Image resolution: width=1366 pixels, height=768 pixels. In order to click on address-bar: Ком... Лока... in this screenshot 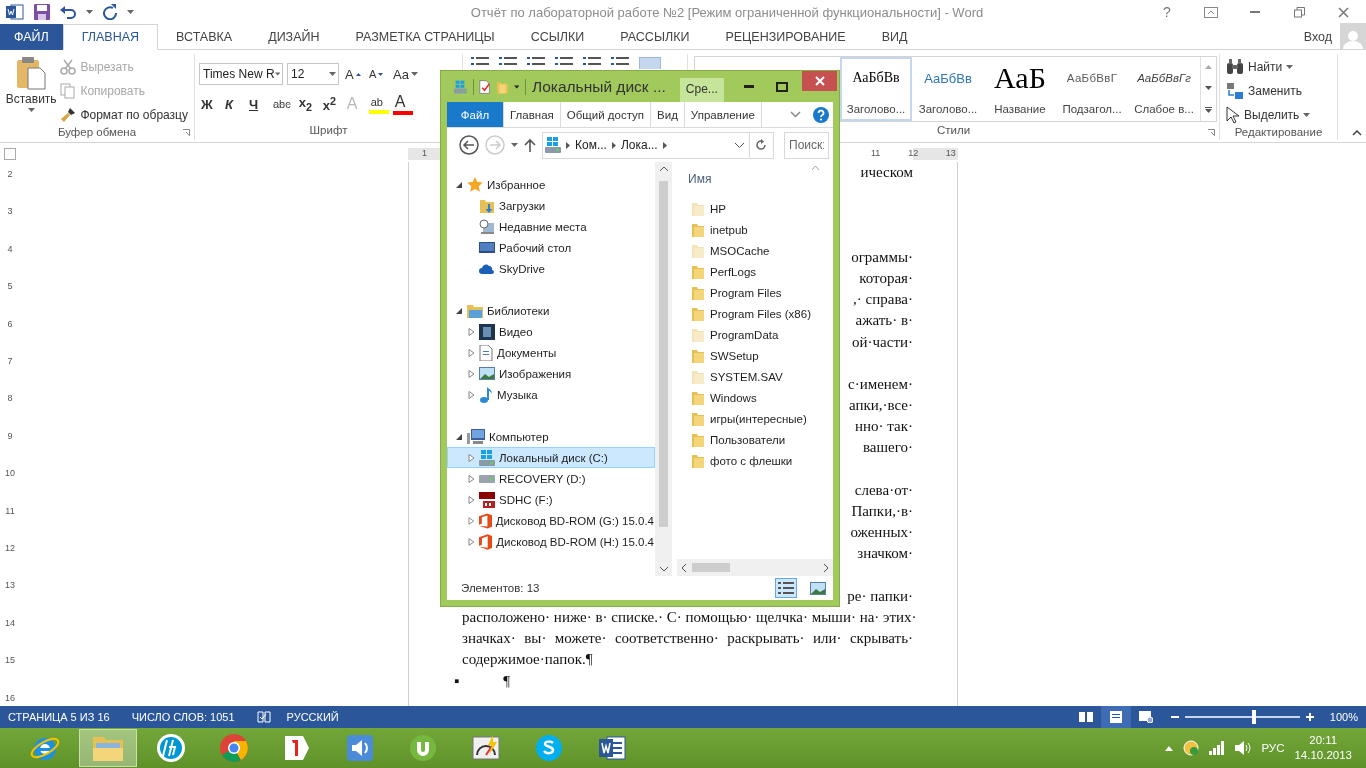, I will do `click(658, 145)`.